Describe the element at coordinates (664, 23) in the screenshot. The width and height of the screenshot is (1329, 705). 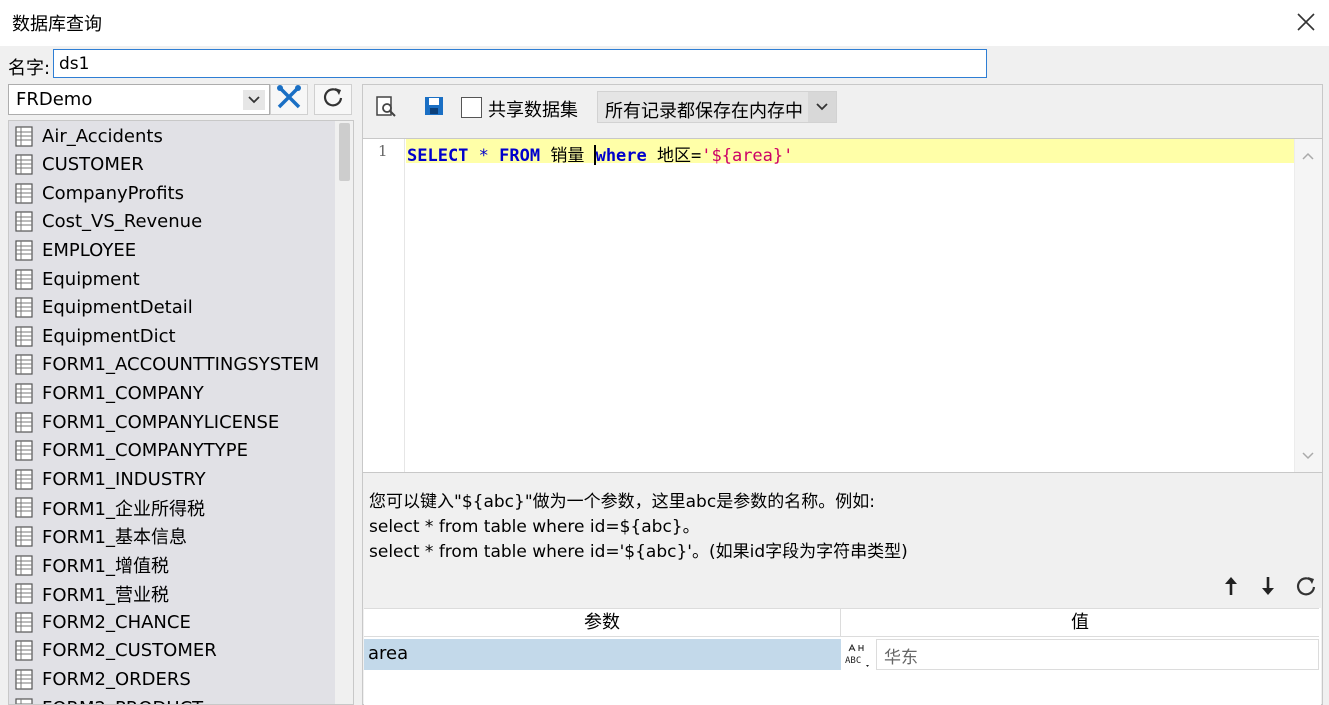
I see `title-bar: 数据库查询` at that location.